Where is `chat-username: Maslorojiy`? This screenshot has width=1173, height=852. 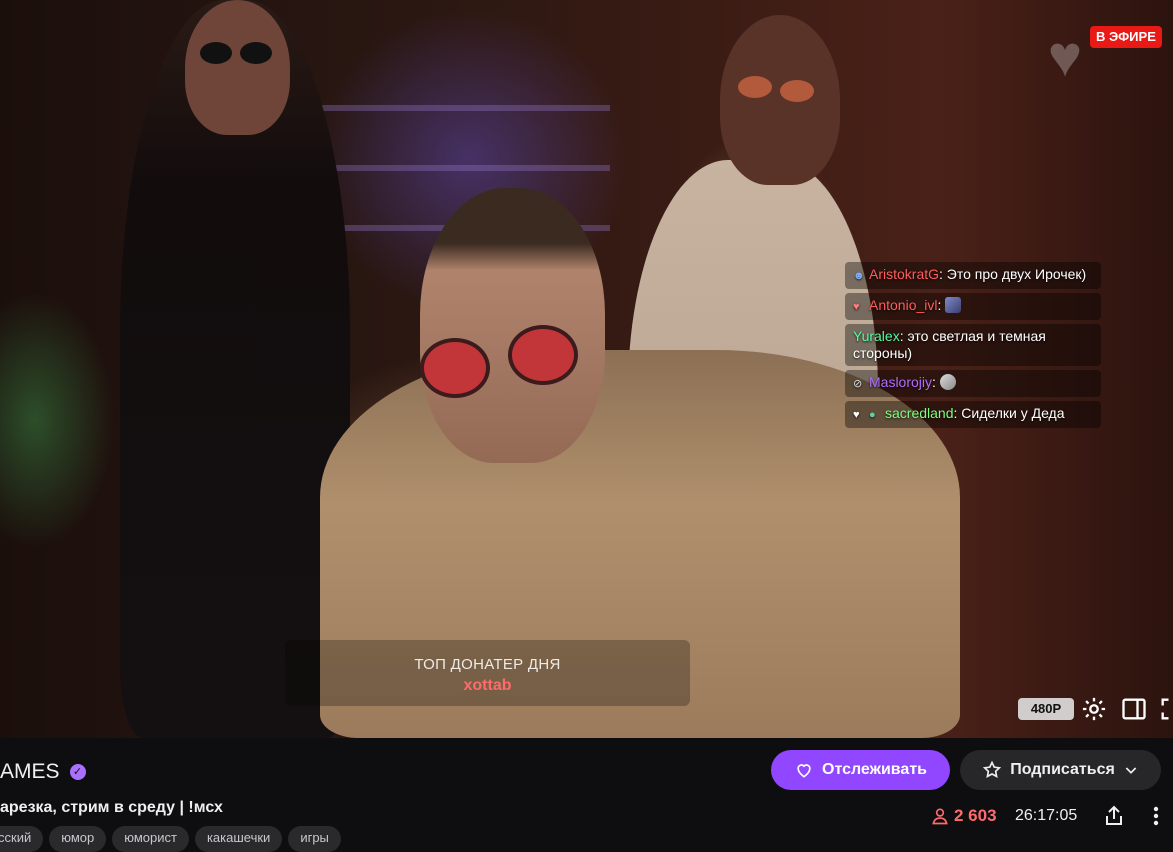
chat-username: Maslorojiy is located at coordinates (901, 382).